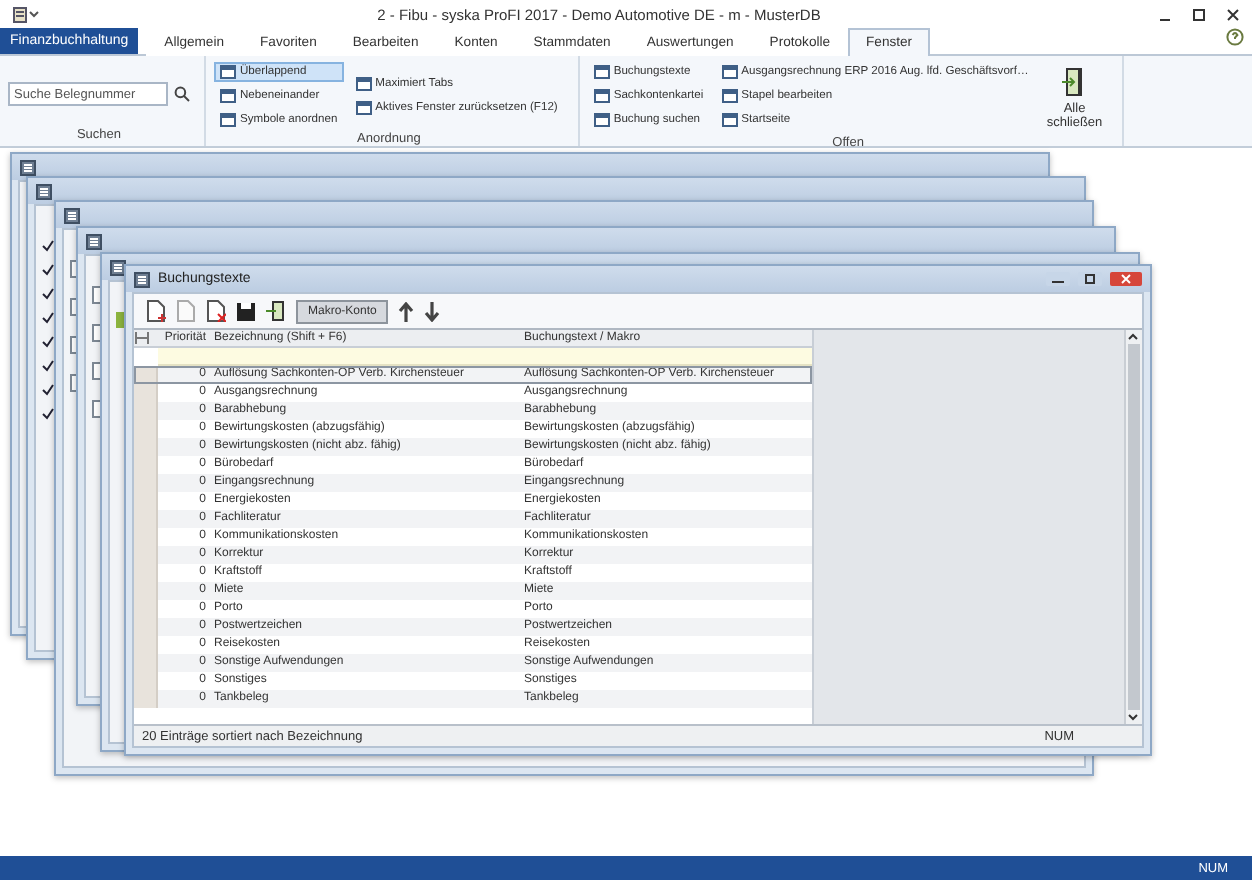 The image size is (1252, 880). What do you see at coordinates (276, 311) in the screenshot?
I see `exit-icon` at bounding box center [276, 311].